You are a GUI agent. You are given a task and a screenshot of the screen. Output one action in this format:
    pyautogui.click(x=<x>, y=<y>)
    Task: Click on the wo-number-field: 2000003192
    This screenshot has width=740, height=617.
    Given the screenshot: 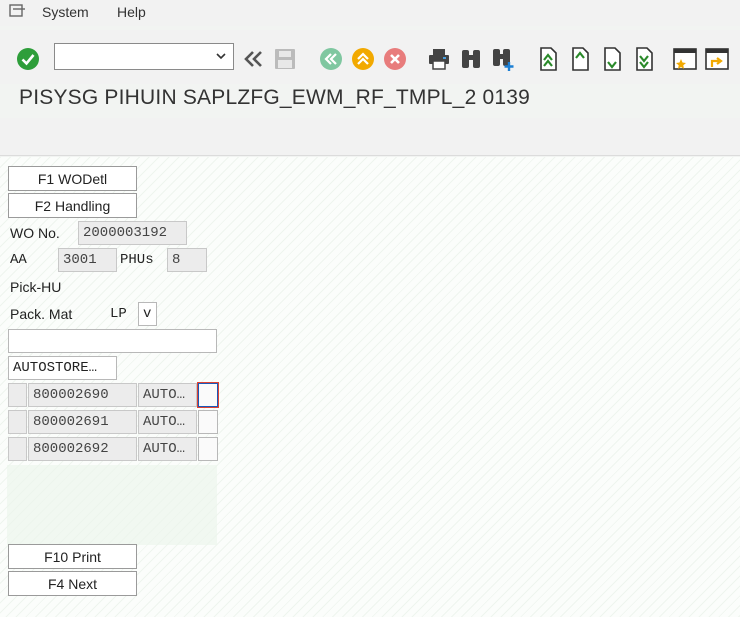 What is the action you would take?
    pyautogui.click(x=132, y=233)
    